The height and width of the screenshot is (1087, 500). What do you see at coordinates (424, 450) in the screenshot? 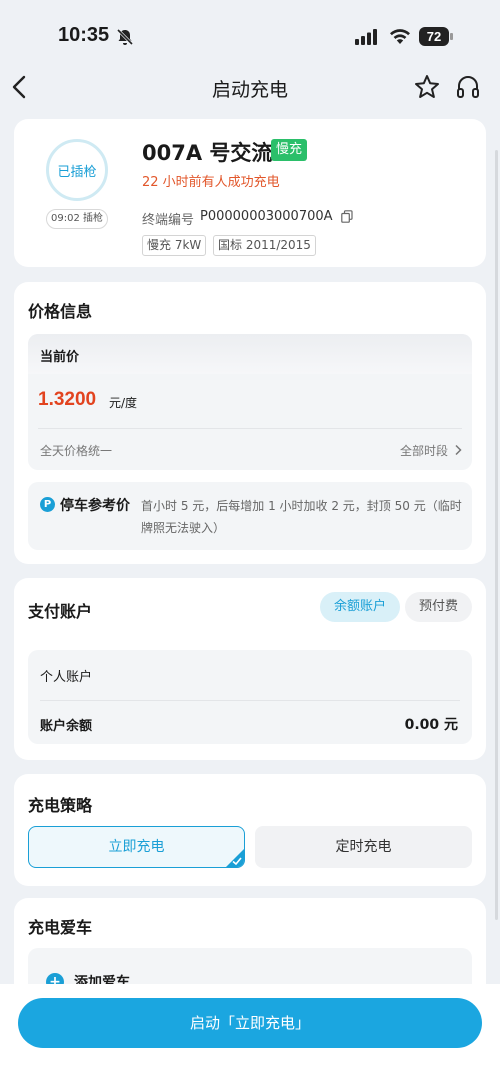
I see `all-periods-link: 全部时段` at bounding box center [424, 450].